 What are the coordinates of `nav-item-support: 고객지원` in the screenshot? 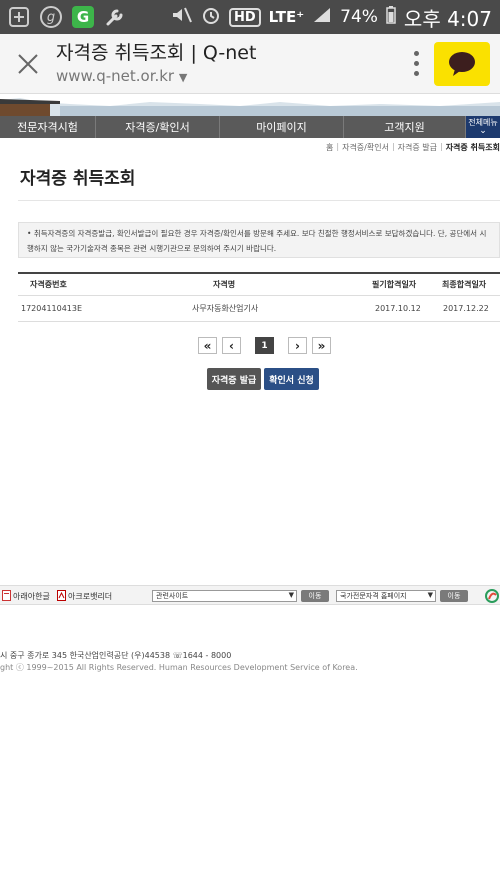 It's located at (405, 127).